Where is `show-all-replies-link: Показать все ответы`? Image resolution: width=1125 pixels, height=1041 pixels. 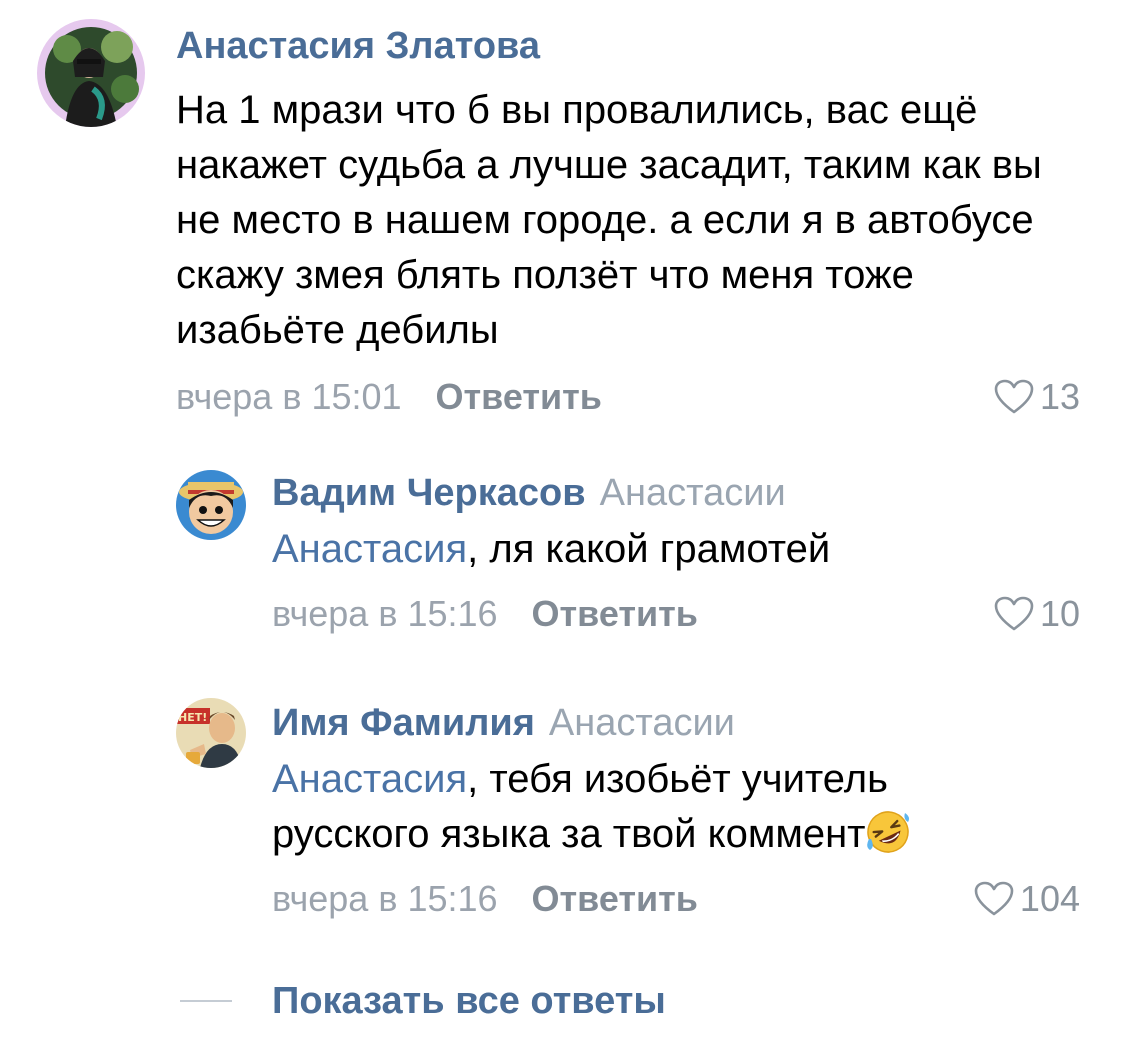 show-all-replies-link: Показать все ответы is located at coordinates (469, 1001).